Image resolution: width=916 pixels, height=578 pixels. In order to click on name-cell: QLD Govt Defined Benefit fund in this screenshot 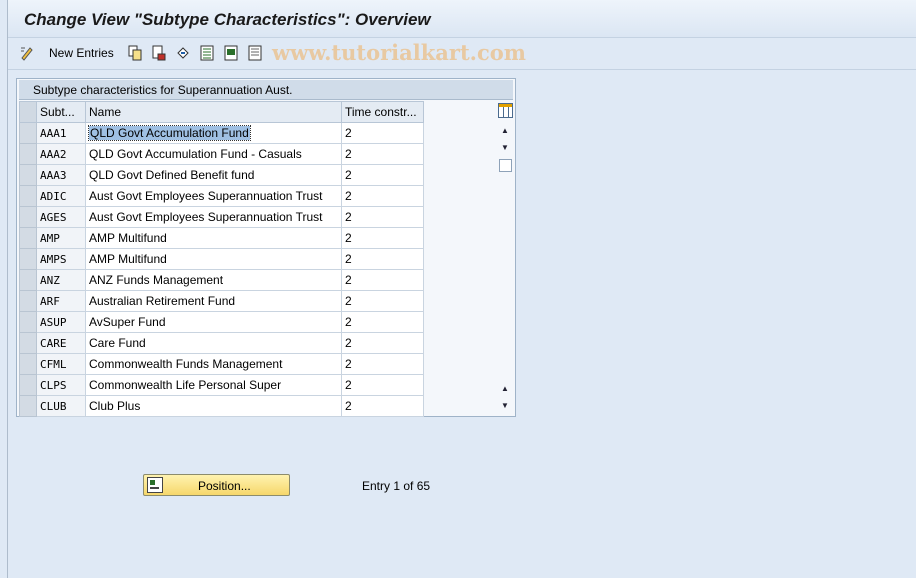, I will do `click(213, 175)`.